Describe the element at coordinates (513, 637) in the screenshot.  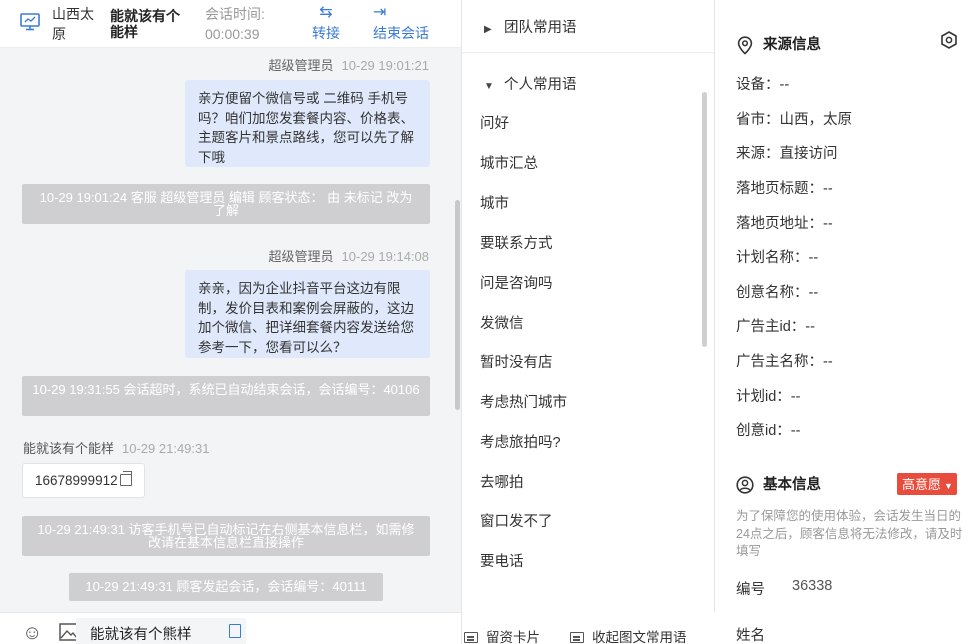
I see `lead-card-label: 留资卡片` at that location.